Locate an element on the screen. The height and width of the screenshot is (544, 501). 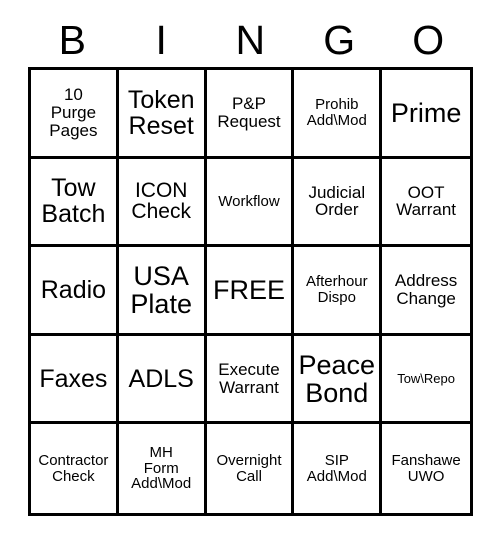
bingo-cell-i1: Token Reset is located at coordinates (162, 114).